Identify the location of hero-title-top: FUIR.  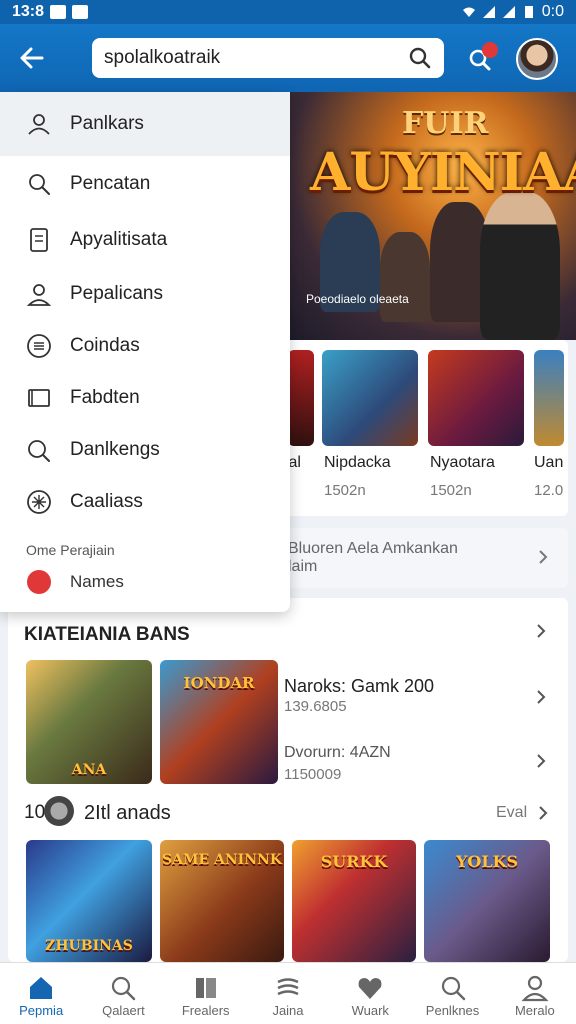
(445, 123).